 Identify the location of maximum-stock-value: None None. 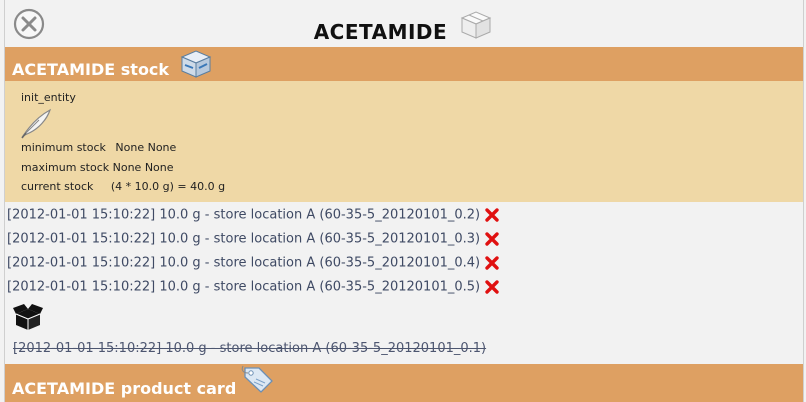
(143, 167).